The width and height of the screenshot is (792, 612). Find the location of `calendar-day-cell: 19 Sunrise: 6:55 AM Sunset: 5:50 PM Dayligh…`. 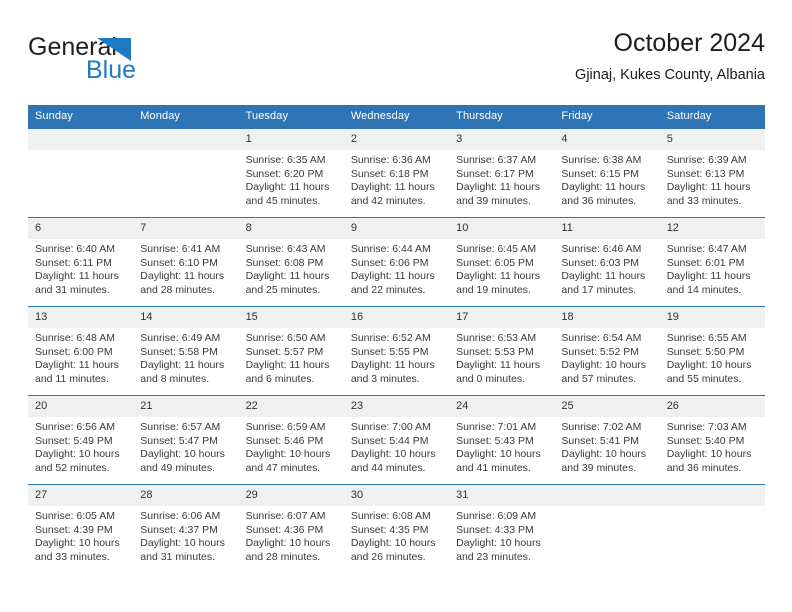

calendar-day-cell: 19 Sunrise: 6:55 AM Sunset: 5:50 PM Dayligh… is located at coordinates (712, 351).